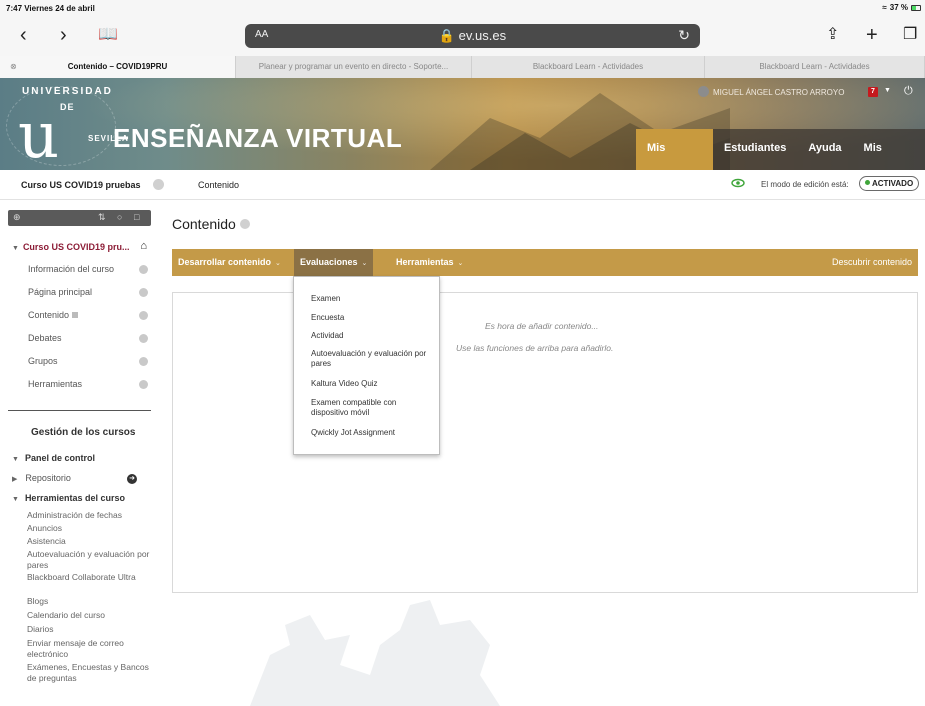 This screenshot has height=706, width=925. Describe the element at coordinates (14, 479) in the screenshot. I see `expand-triangle-icon: ▶` at that location.